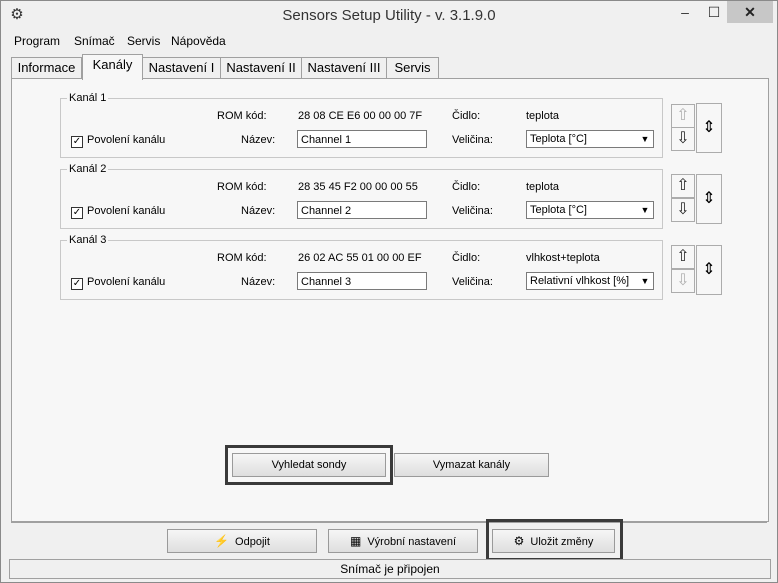  I want to click on tab-kanaly: Kanály, so click(112, 67).